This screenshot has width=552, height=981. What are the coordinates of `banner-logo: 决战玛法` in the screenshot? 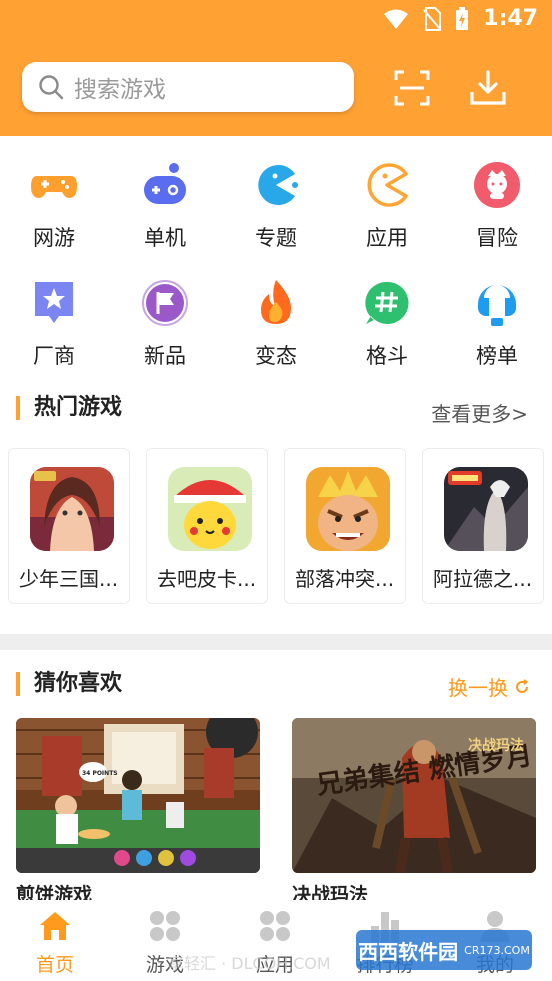 It's located at (496, 745).